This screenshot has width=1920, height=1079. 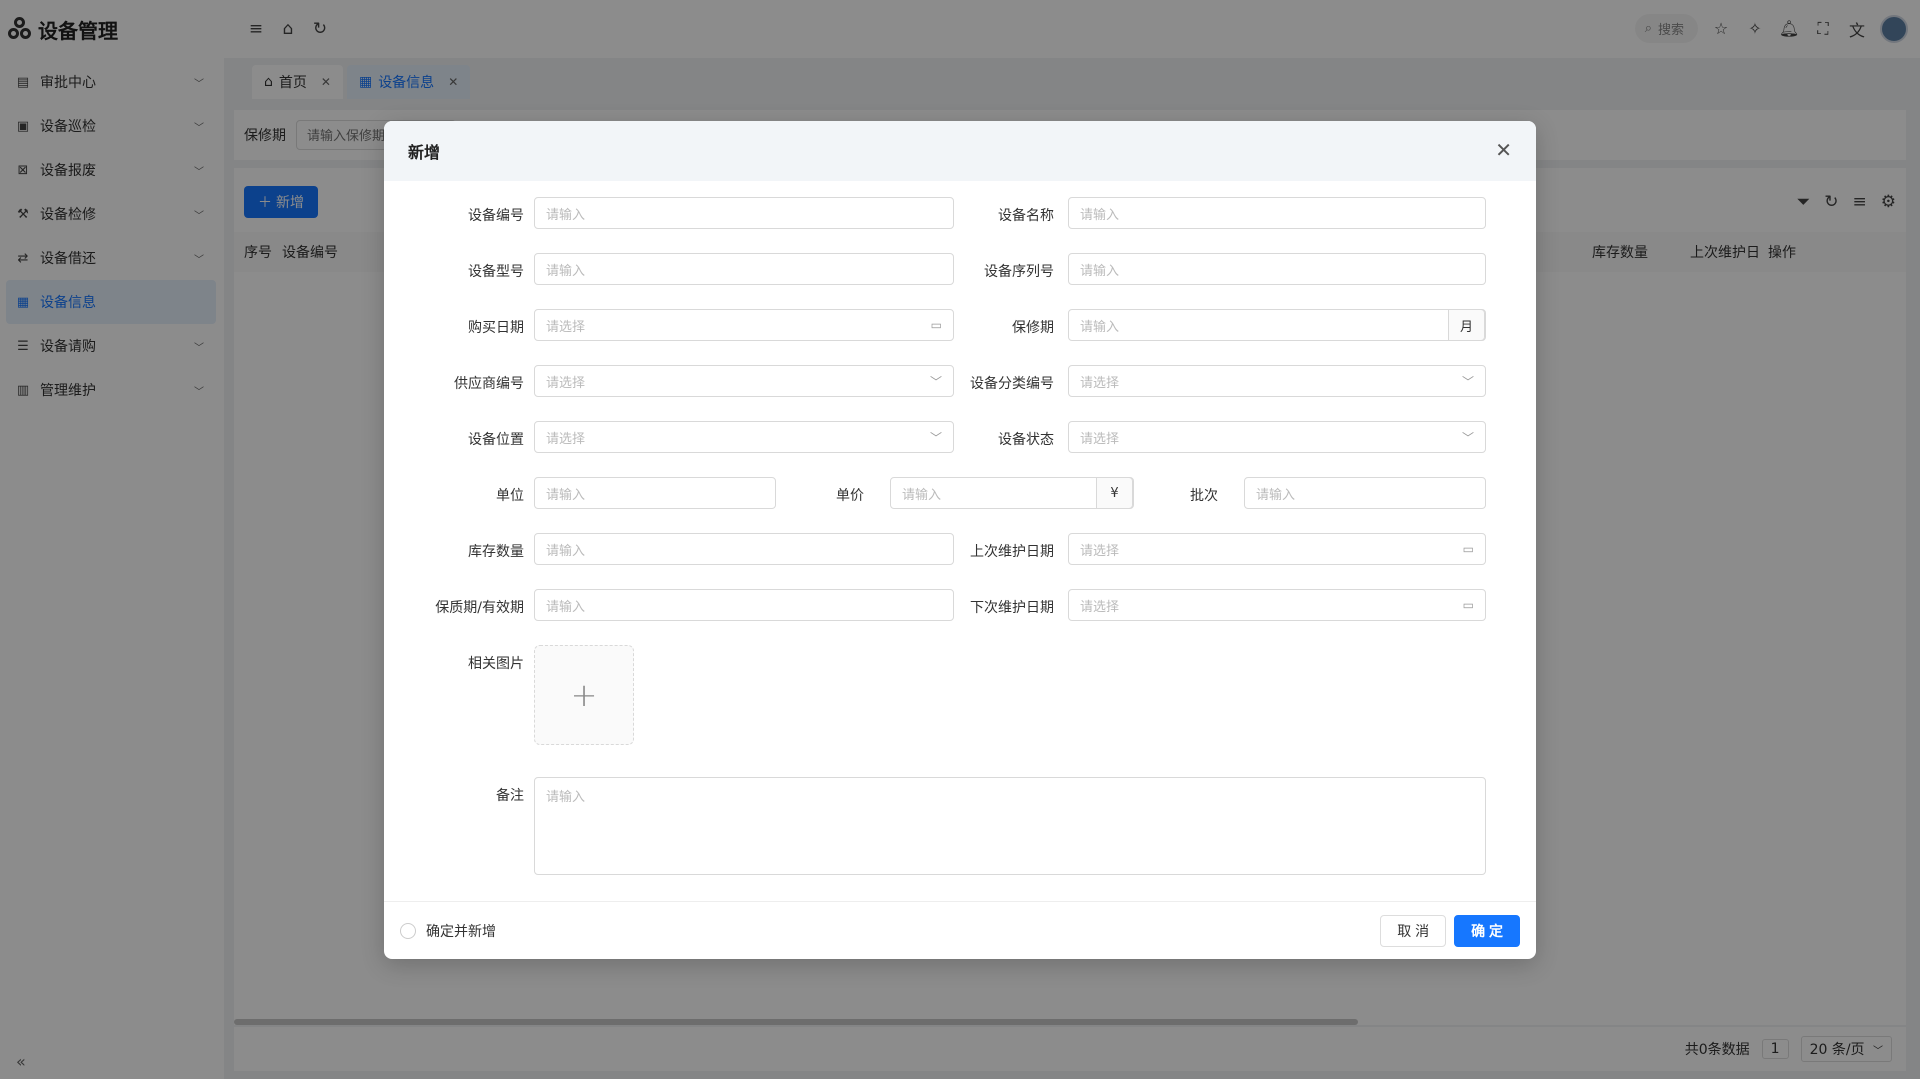 What do you see at coordinates (496, 440) in the screenshot?
I see `location-label: 设备位置` at bounding box center [496, 440].